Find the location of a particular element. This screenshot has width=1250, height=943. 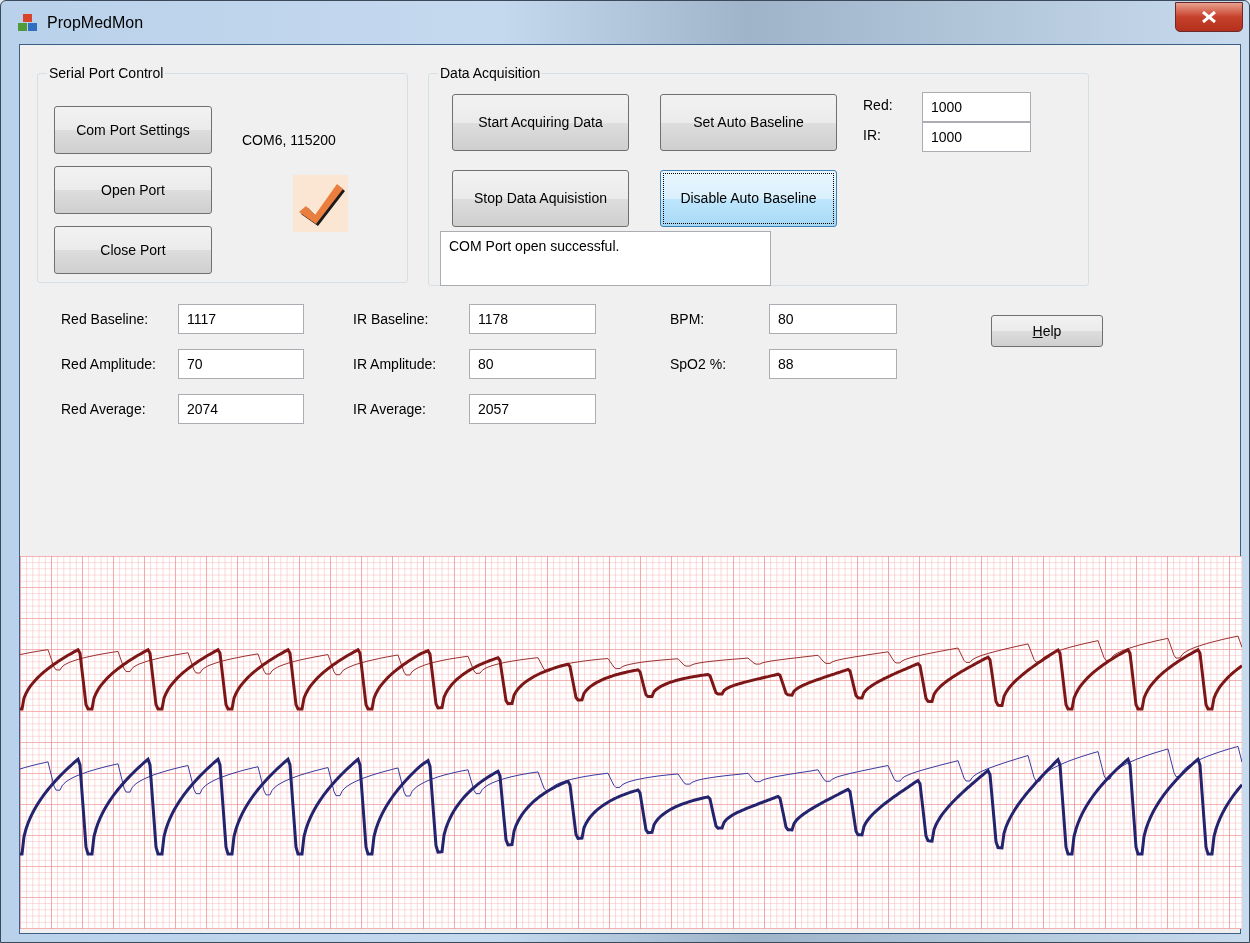

push-button: Open Port is located at coordinates (133, 190).